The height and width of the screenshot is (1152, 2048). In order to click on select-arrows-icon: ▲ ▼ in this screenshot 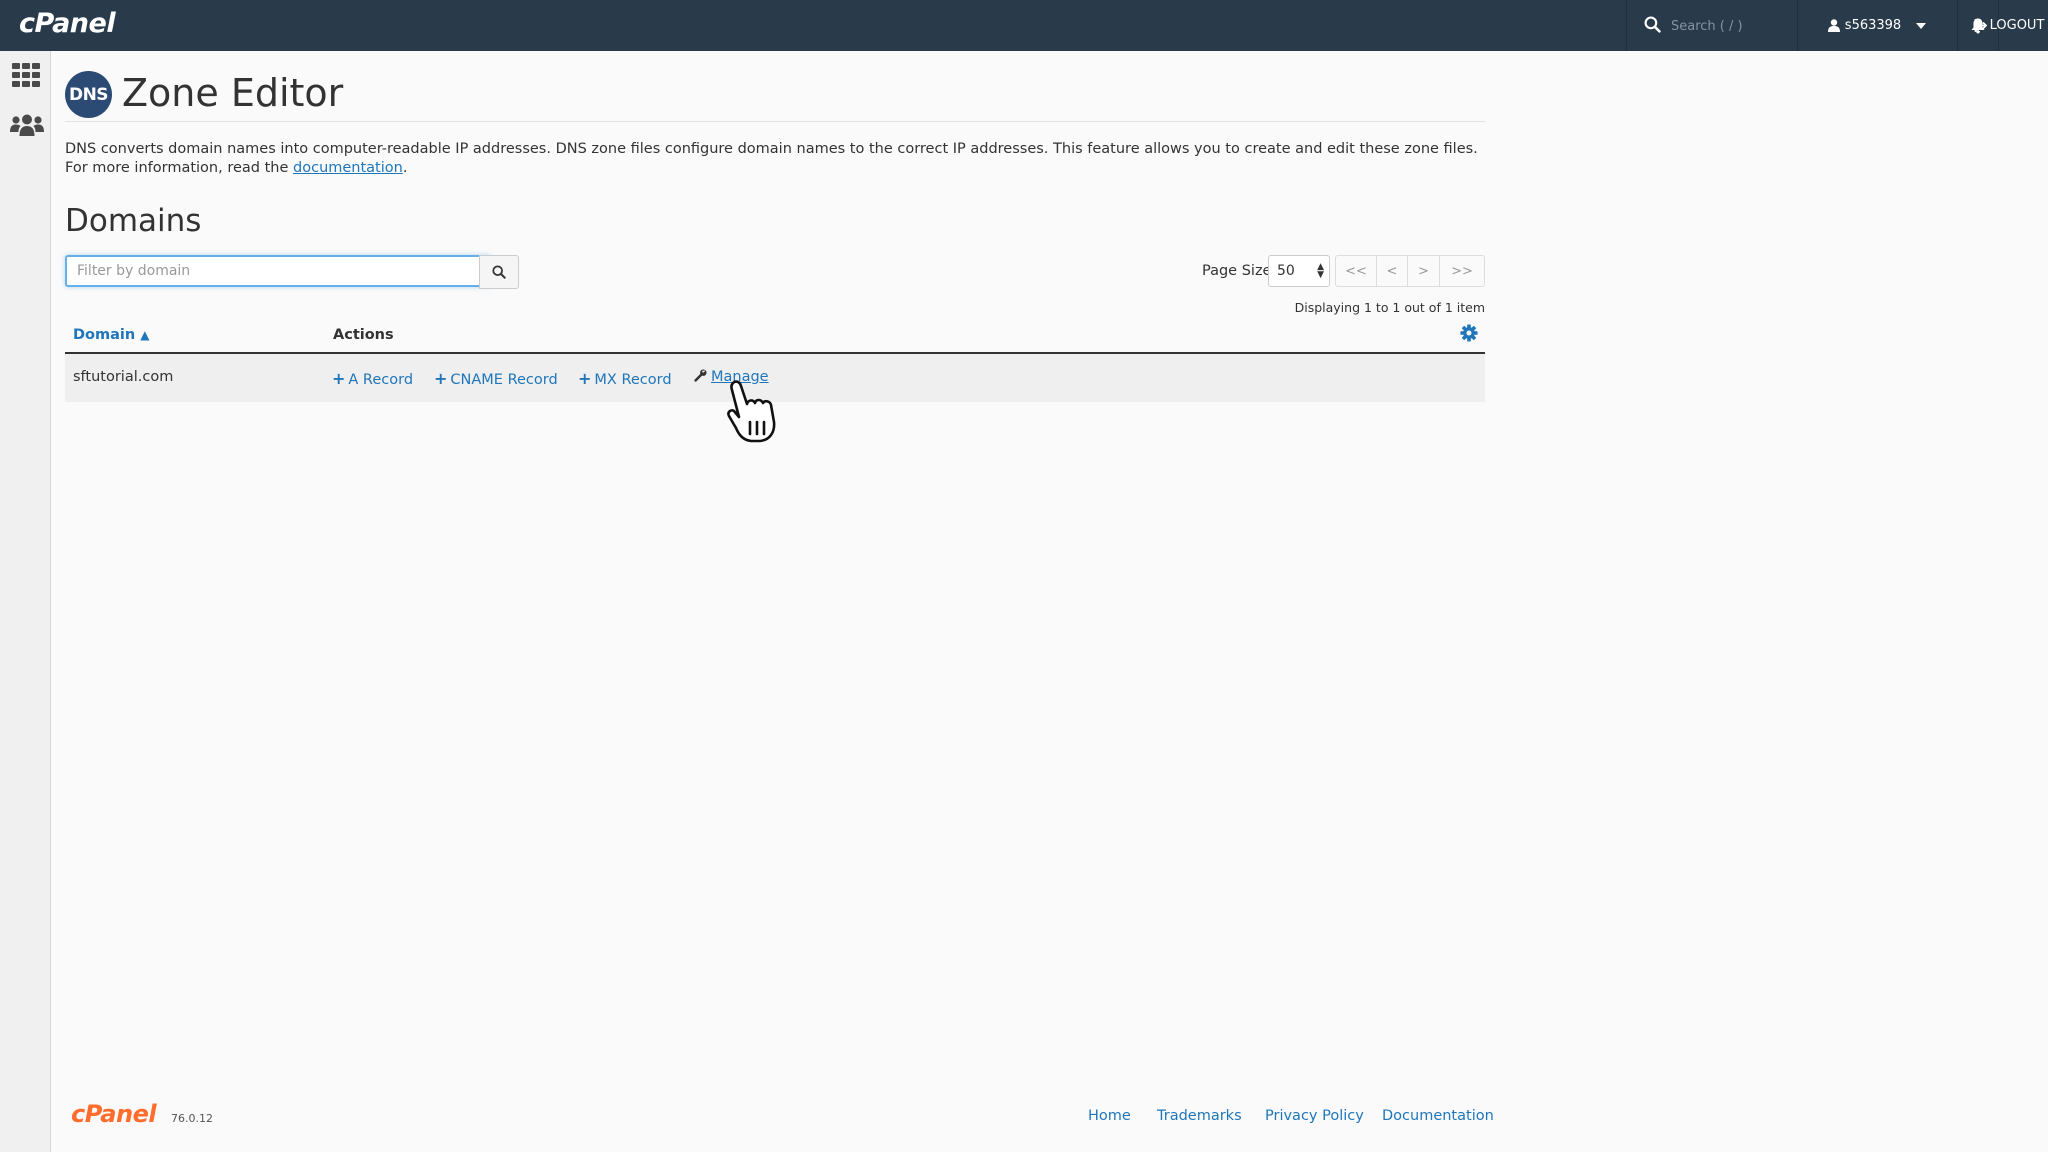, I will do `click(1320, 271)`.